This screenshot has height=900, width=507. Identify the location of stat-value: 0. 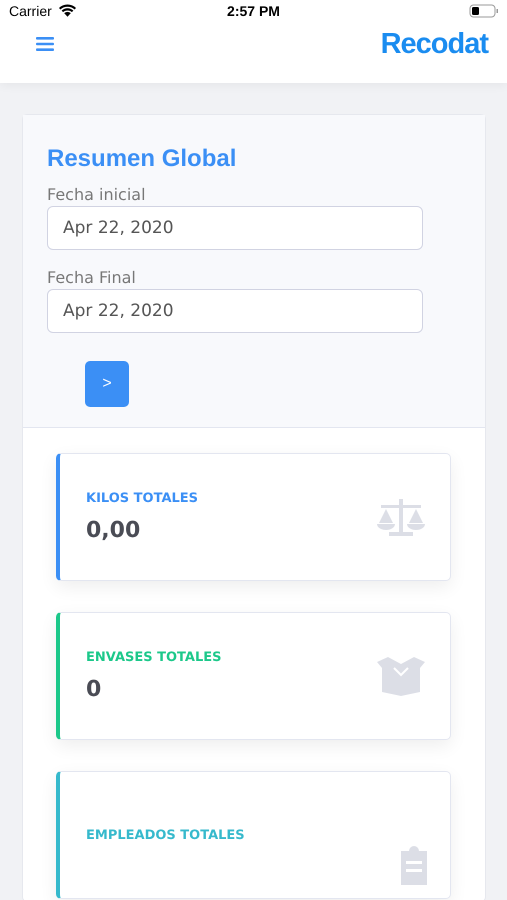
(94, 689).